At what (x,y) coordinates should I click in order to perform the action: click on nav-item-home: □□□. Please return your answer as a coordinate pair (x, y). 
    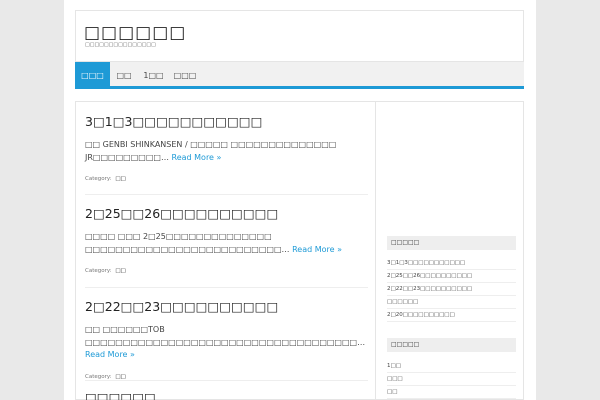
    Looking at the image, I should click on (92, 75).